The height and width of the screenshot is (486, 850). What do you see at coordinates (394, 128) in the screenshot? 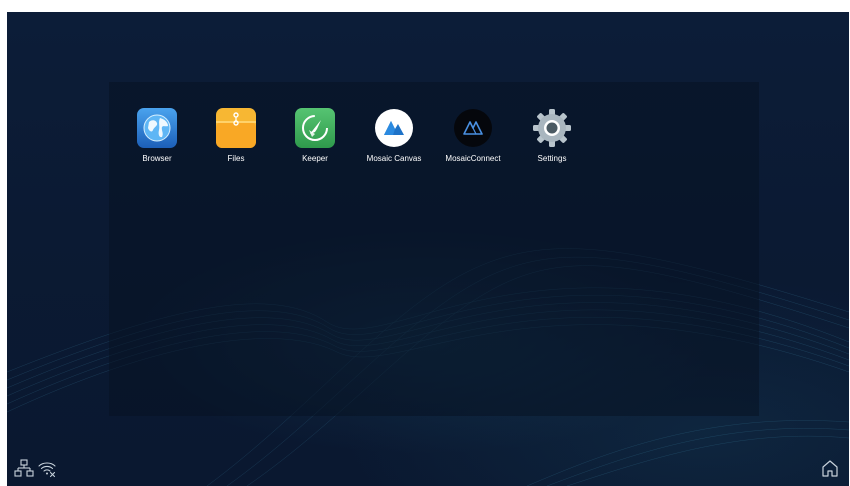
I see `mosaic-canvas-icon` at bounding box center [394, 128].